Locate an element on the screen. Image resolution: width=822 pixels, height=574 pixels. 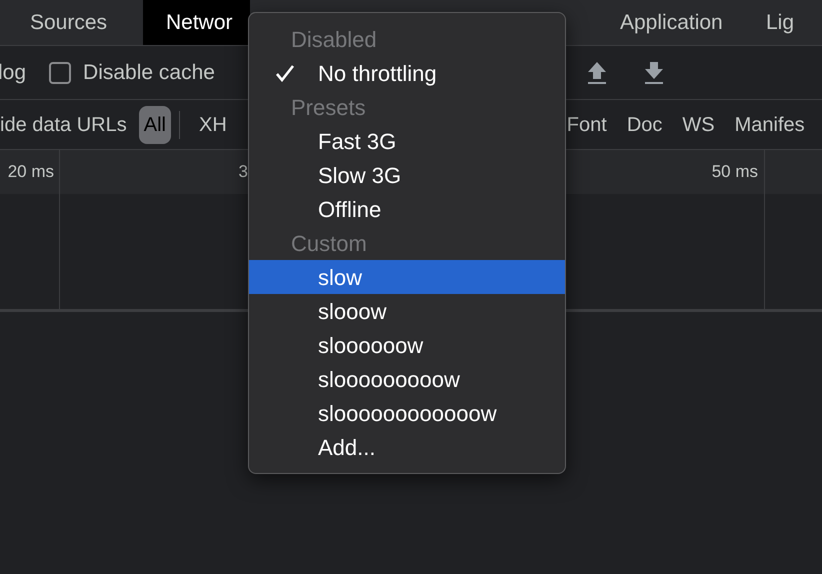
type-filter: Doc is located at coordinates (645, 125).